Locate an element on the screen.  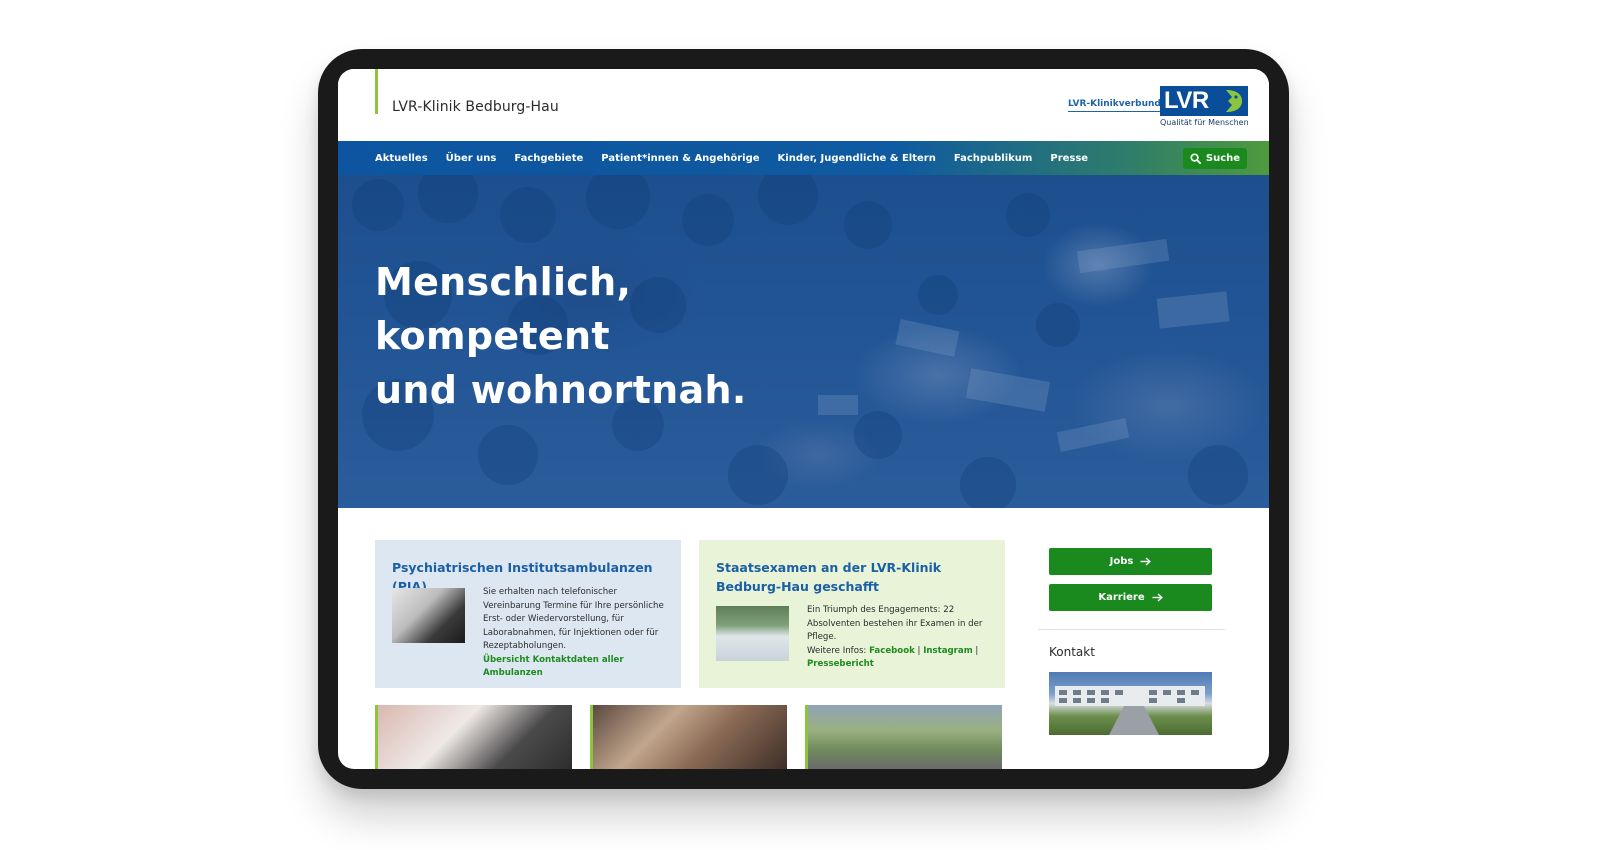
nav-item-patientinnen: Patient*innen & Angehörige is located at coordinates (680, 158).